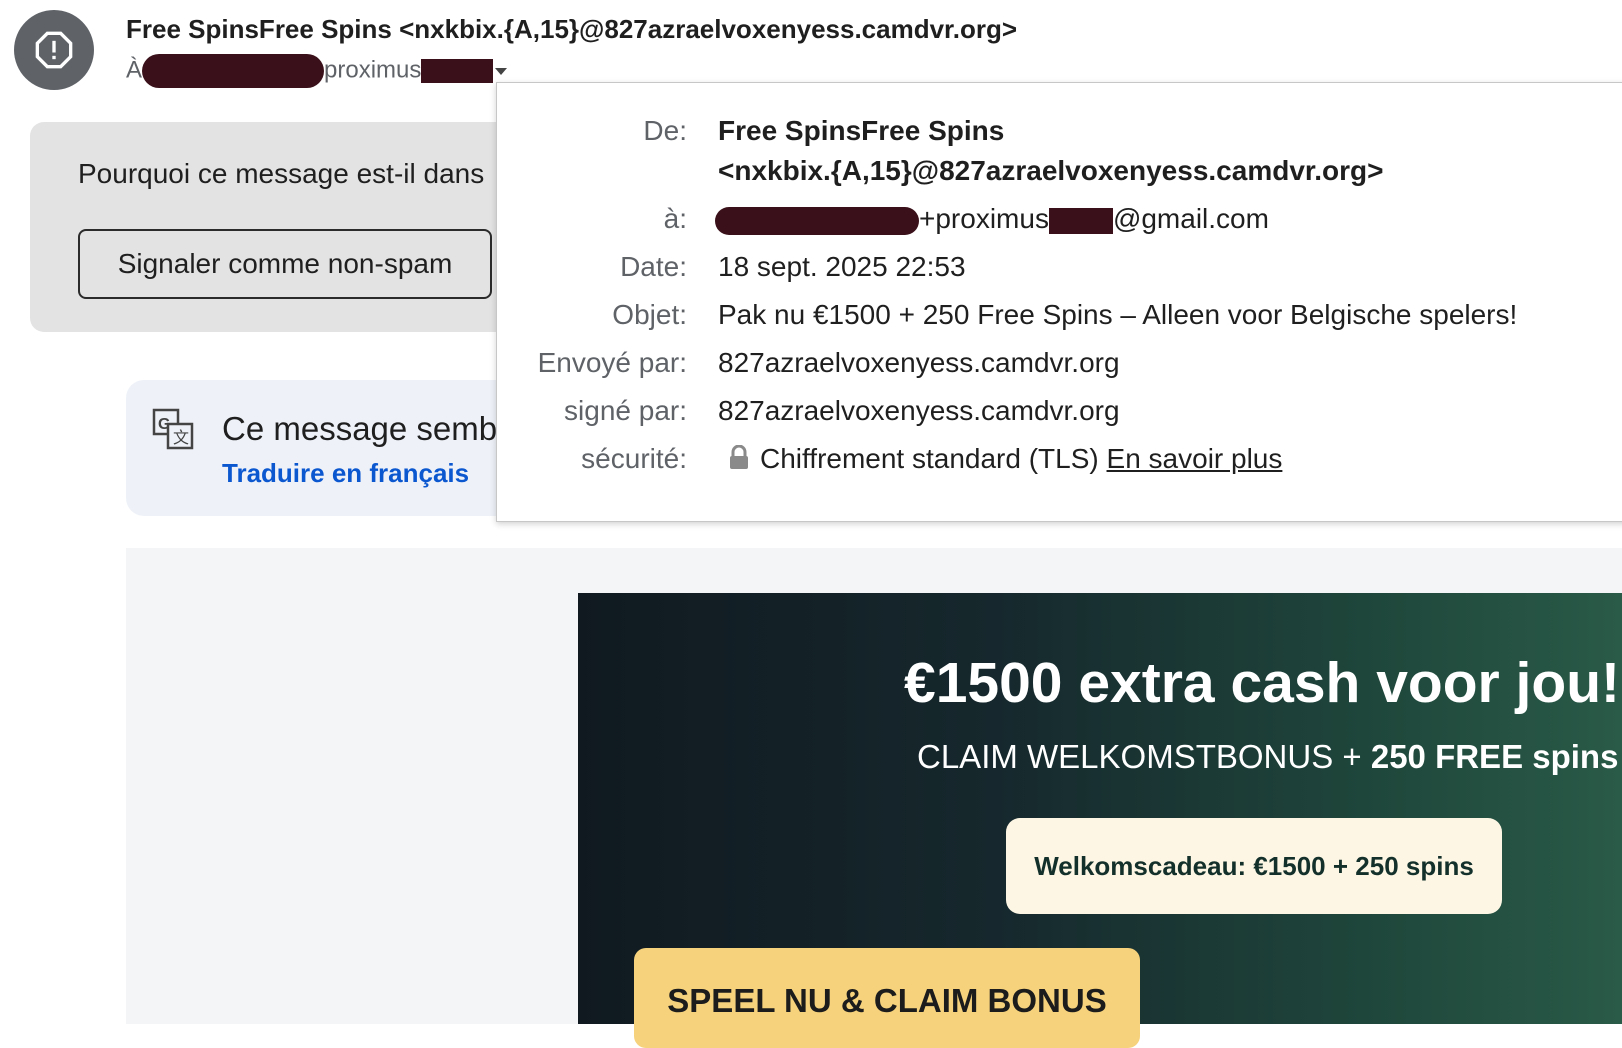 The image size is (1622, 1048). What do you see at coordinates (360, 428) in the screenshot?
I see `language-detected-text: Ce message semb` at bounding box center [360, 428].